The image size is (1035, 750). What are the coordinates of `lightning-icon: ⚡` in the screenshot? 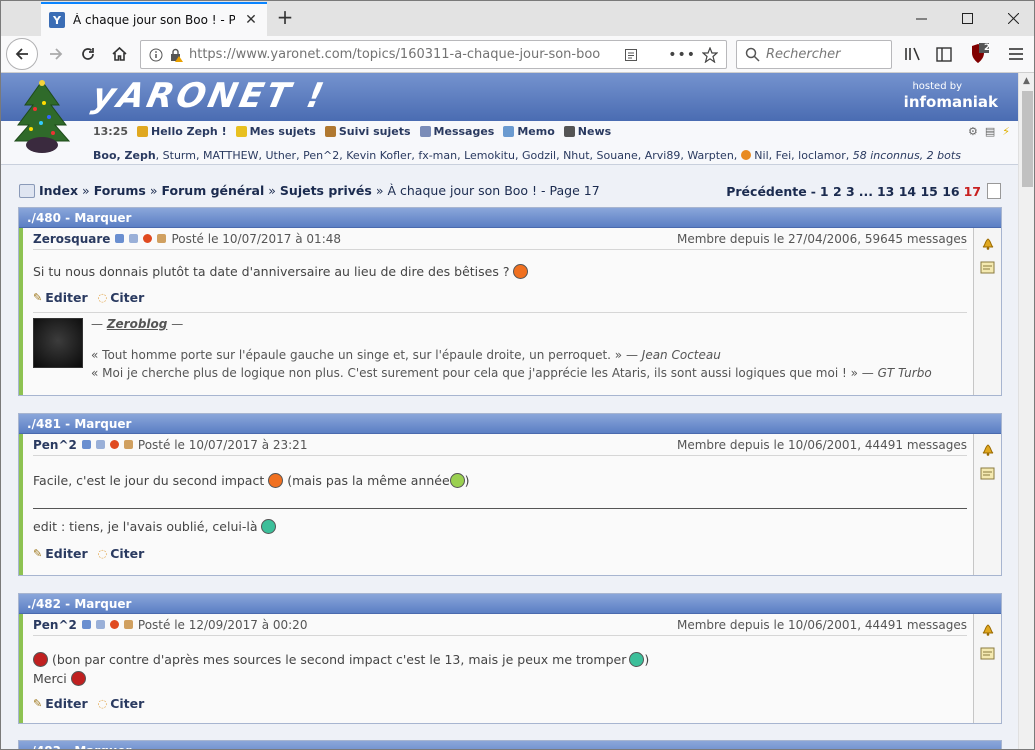 It's located at (1006, 131).